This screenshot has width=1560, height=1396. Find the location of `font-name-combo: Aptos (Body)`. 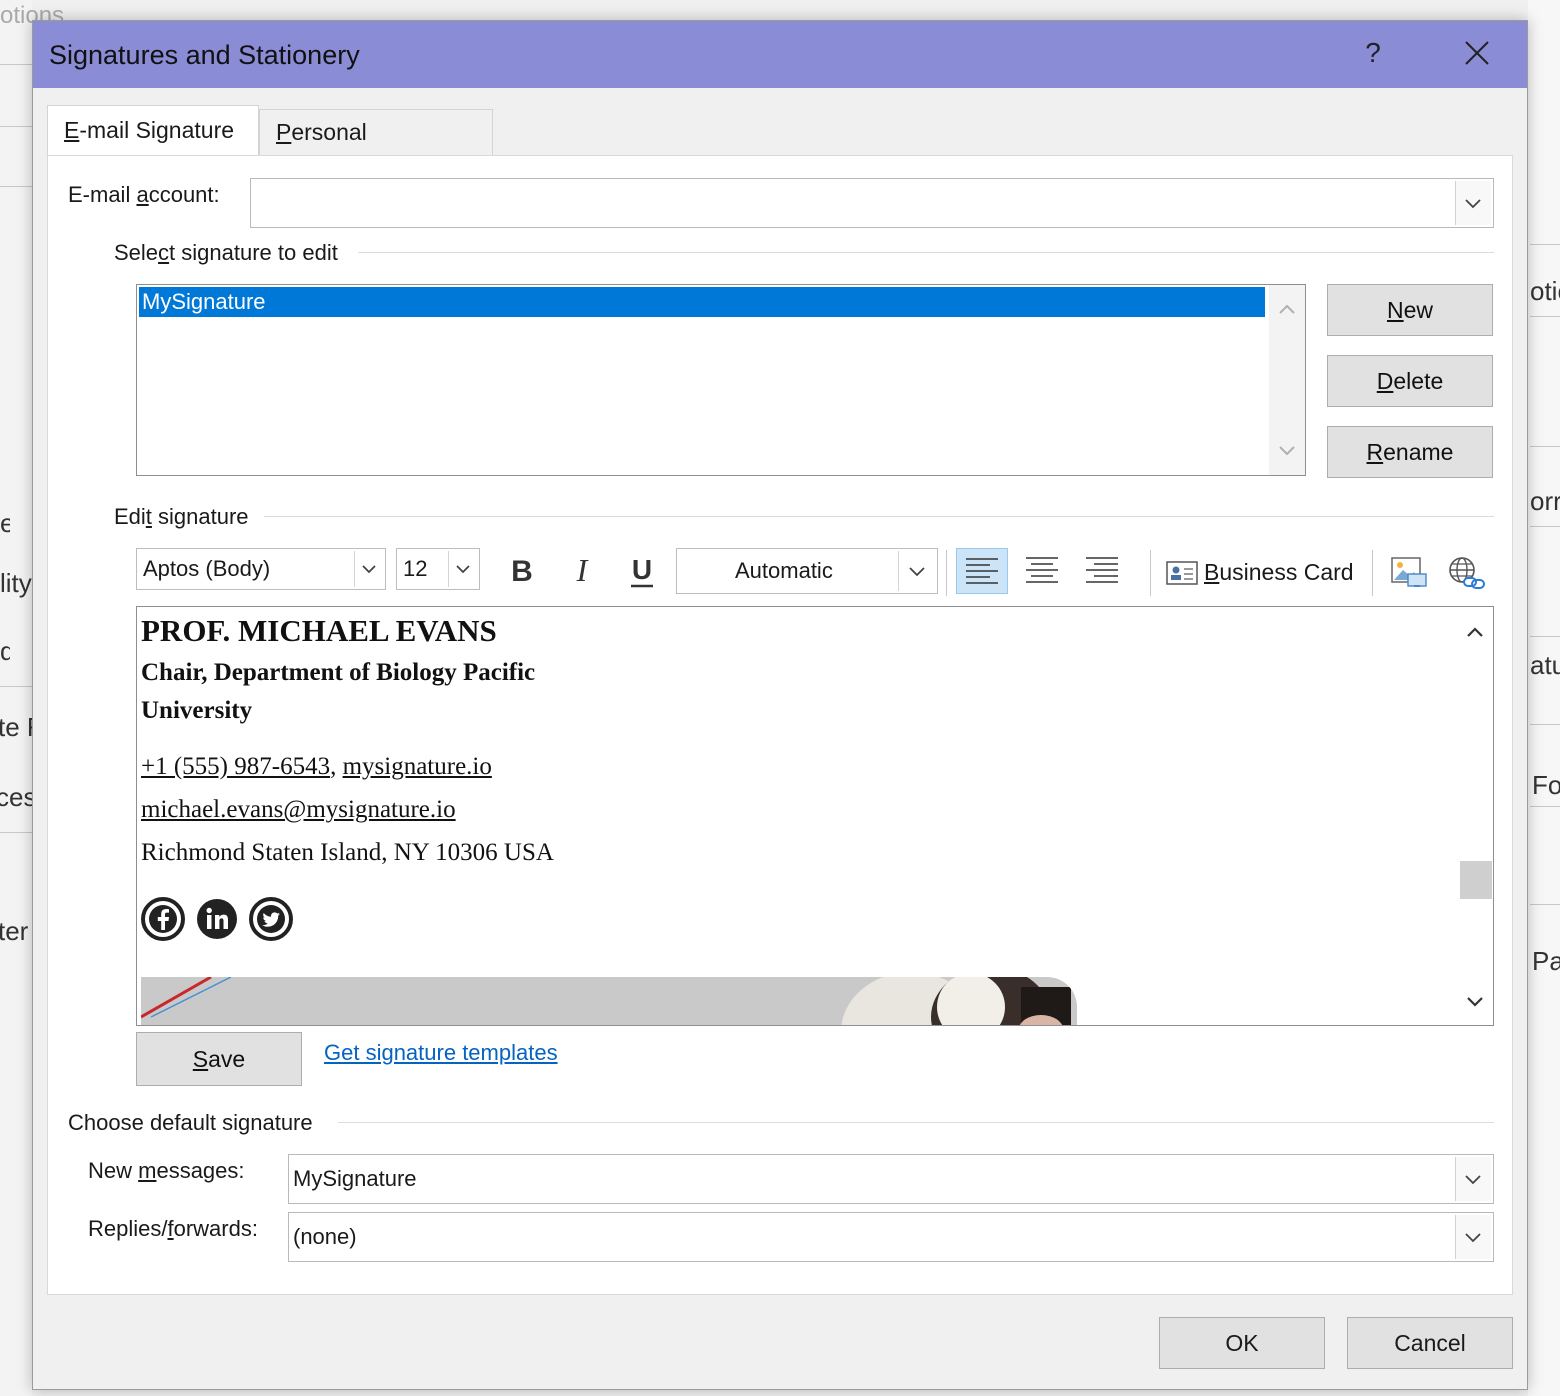

font-name-combo: Aptos (Body) is located at coordinates (261, 569).